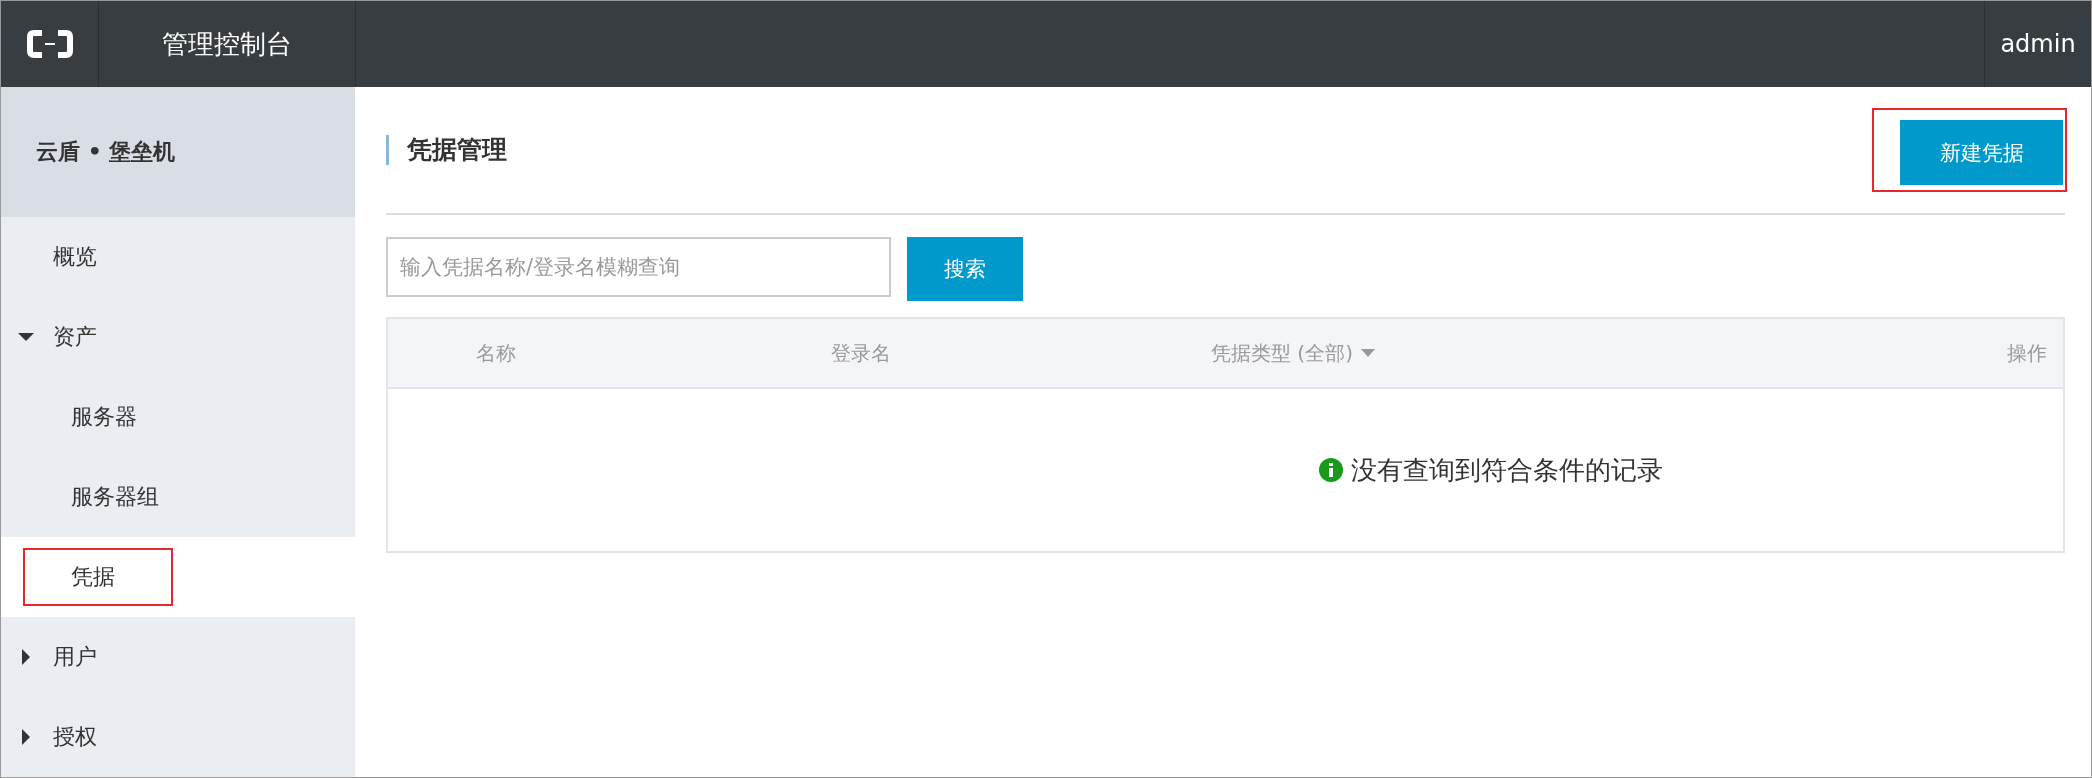  Describe the element at coordinates (1330, 470) in the screenshot. I see `info-icon` at that location.